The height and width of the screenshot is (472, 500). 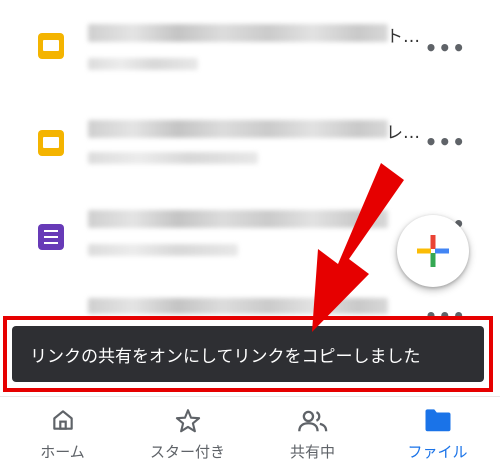 What do you see at coordinates (62, 452) in the screenshot?
I see `nav-home-label: ホーム` at bounding box center [62, 452].